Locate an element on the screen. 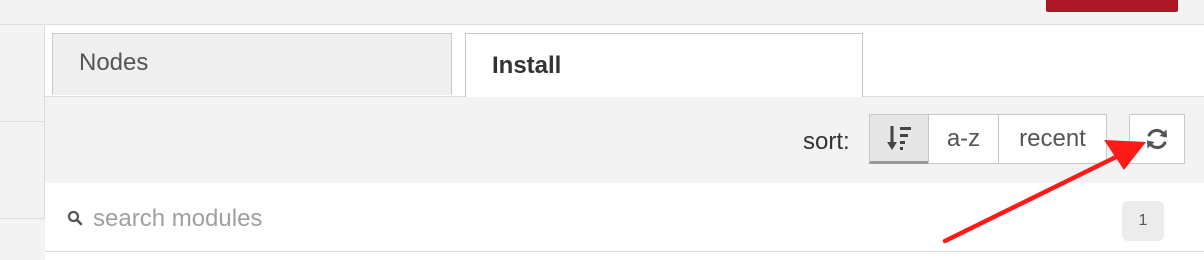 The height and width of the screenshot is (260, 1204). sort-az-button: a-z is located at coordinates (963, 139).